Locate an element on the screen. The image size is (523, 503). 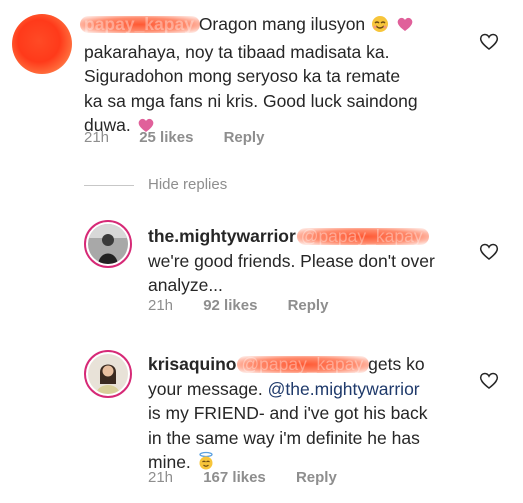
mention-link: @the.mightywarrior is located at coordinates (344, 389).